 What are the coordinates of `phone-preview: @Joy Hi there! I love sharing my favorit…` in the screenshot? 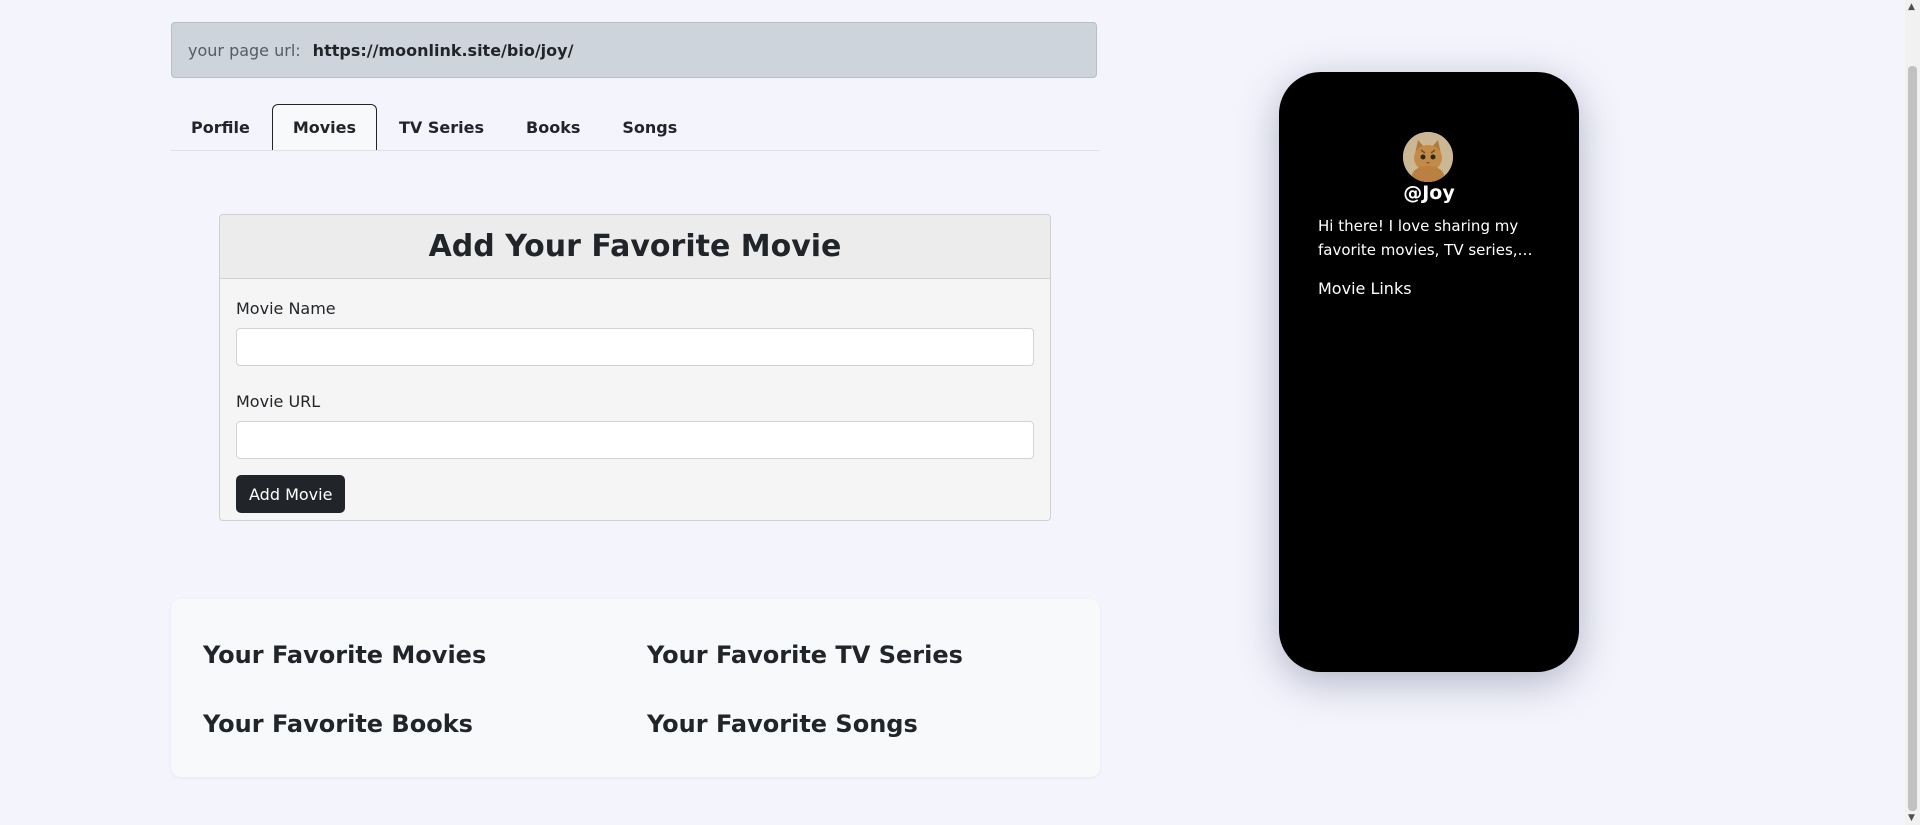 It's located at (1429, 372).